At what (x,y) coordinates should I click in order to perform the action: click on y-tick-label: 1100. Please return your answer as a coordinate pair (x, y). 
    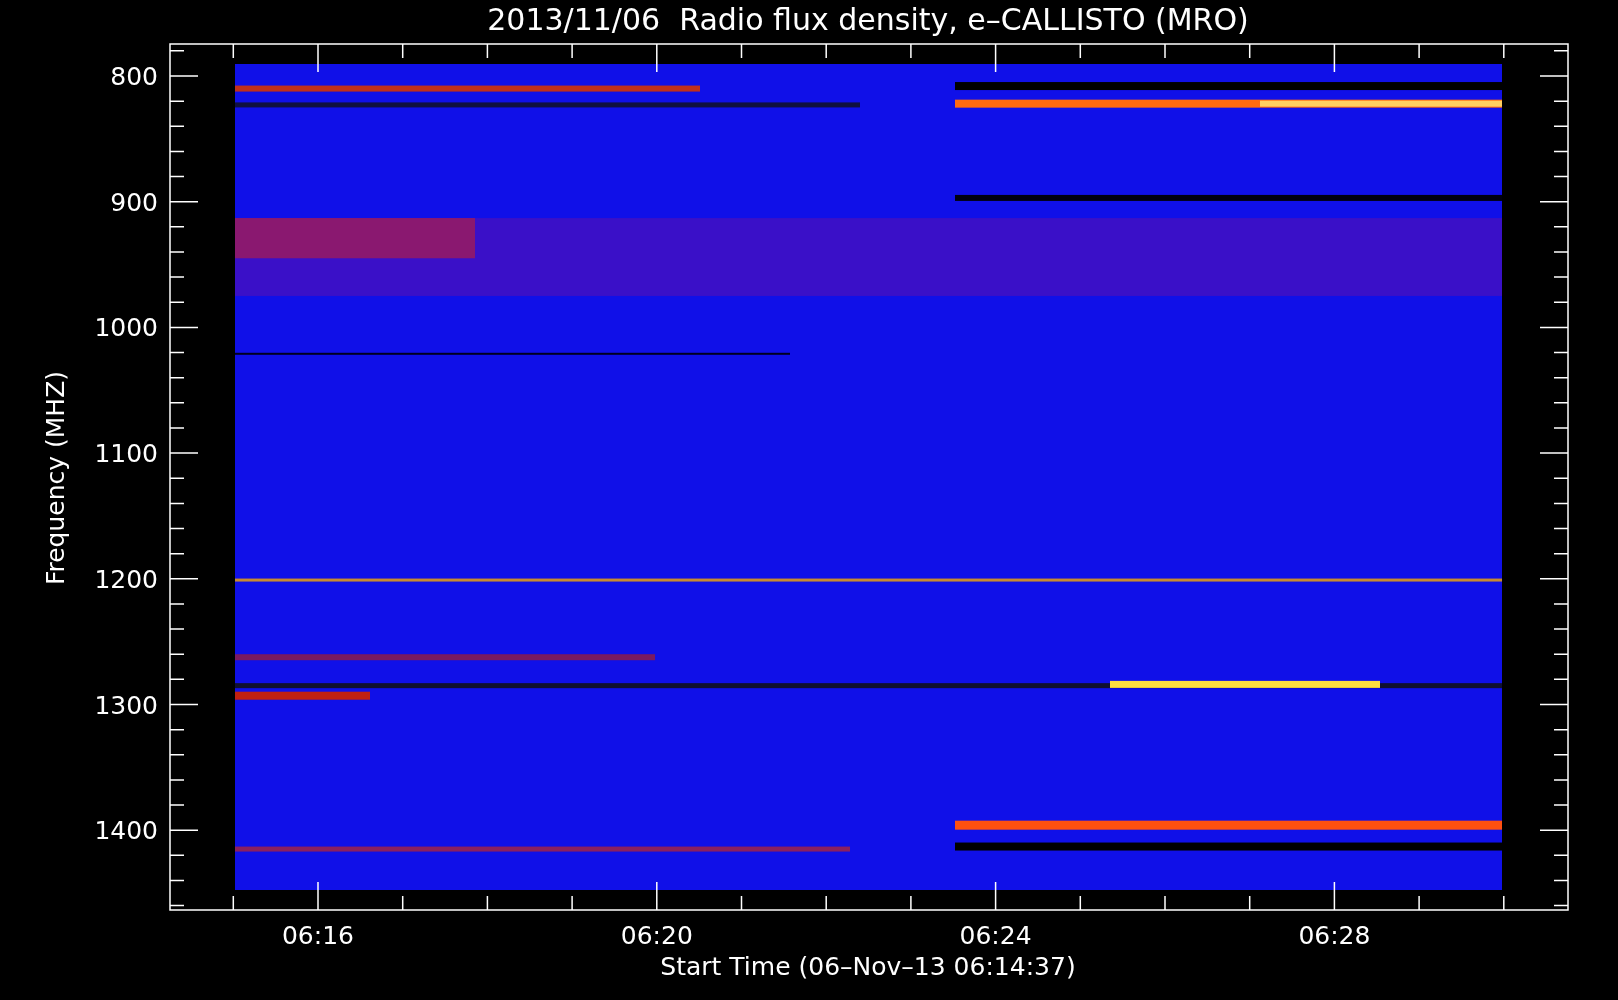
    Looking at the image, I should click on (126, 454).